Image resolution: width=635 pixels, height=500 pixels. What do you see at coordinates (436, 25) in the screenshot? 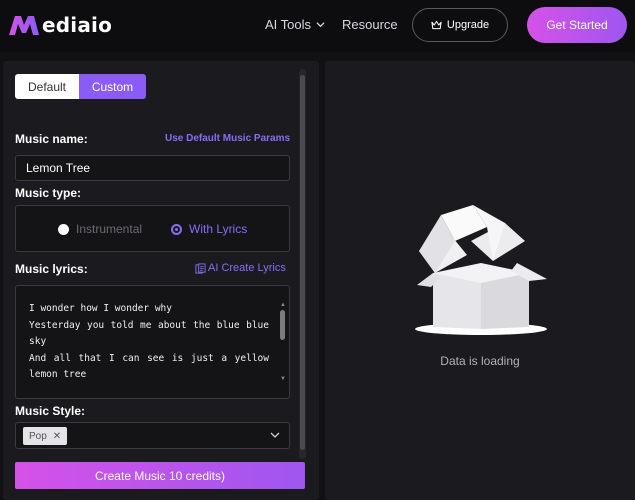
I see `crown-icon` at bounding box center [436, 25].